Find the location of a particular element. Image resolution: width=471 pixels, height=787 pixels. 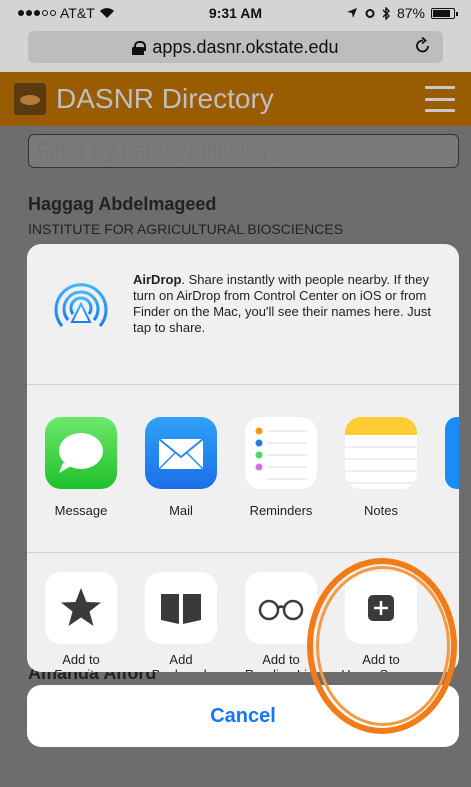

app-label: Notes is located at coordinates (381, 510).